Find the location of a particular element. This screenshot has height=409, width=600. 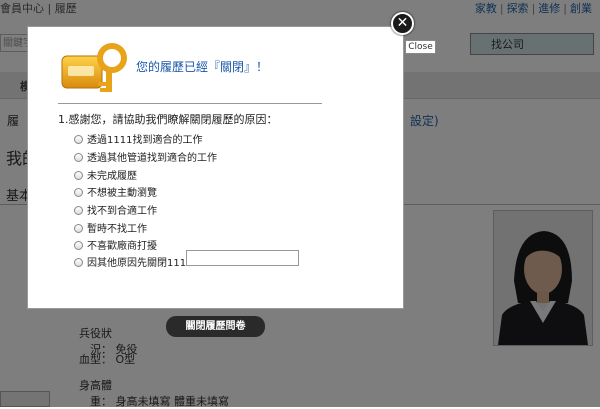

option-label: 找不到合適工作 is located at coordinates (122, 211).